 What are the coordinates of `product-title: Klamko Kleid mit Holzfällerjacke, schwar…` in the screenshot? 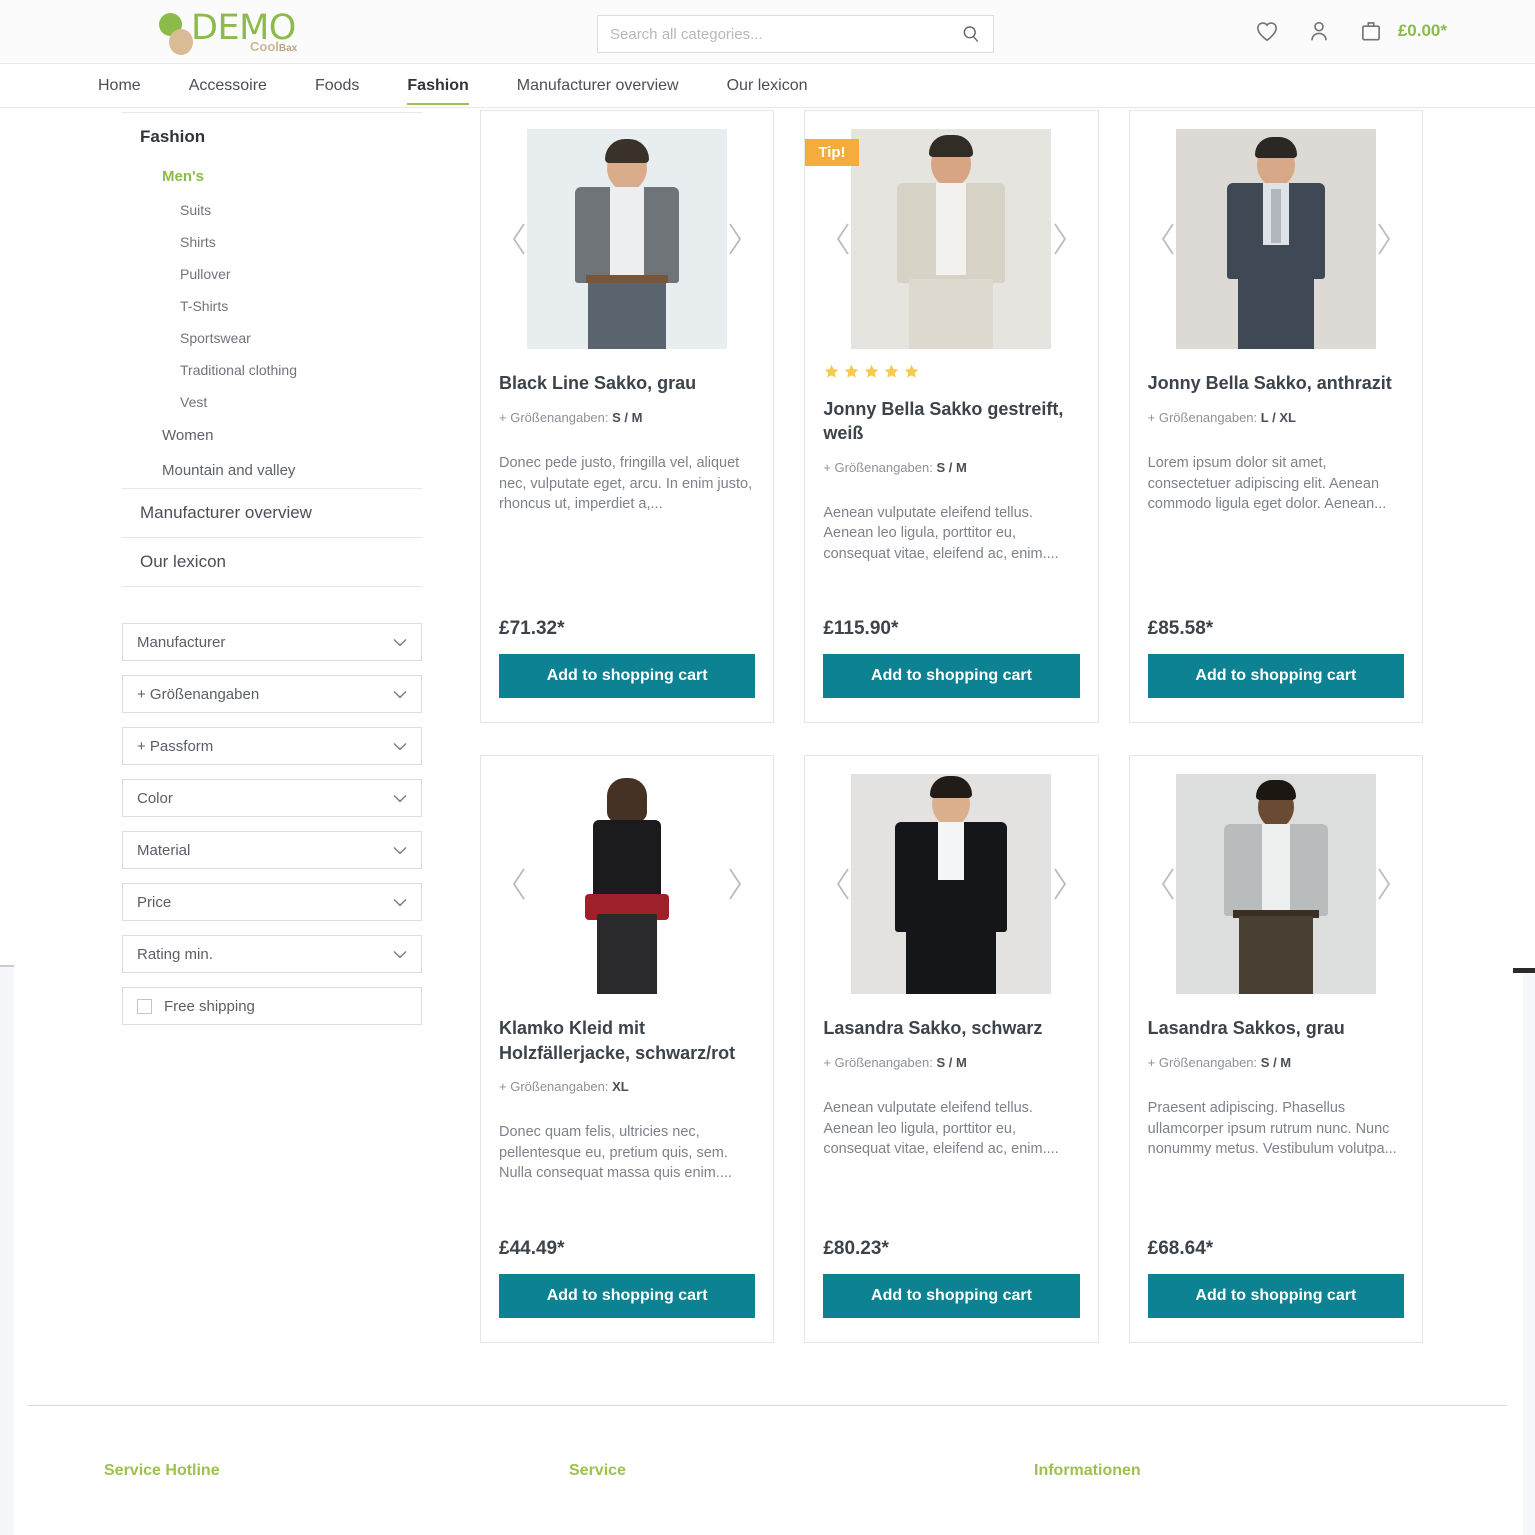 It's located at (627, 1040).